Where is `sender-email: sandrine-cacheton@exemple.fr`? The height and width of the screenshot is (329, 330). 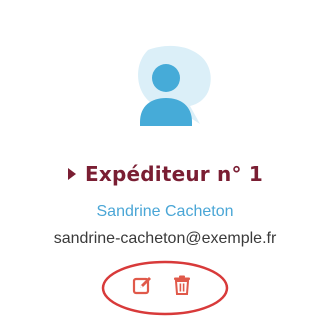
sender-email: sandrine-cacheton@exemple.fr is located at coordinates (165, 238).